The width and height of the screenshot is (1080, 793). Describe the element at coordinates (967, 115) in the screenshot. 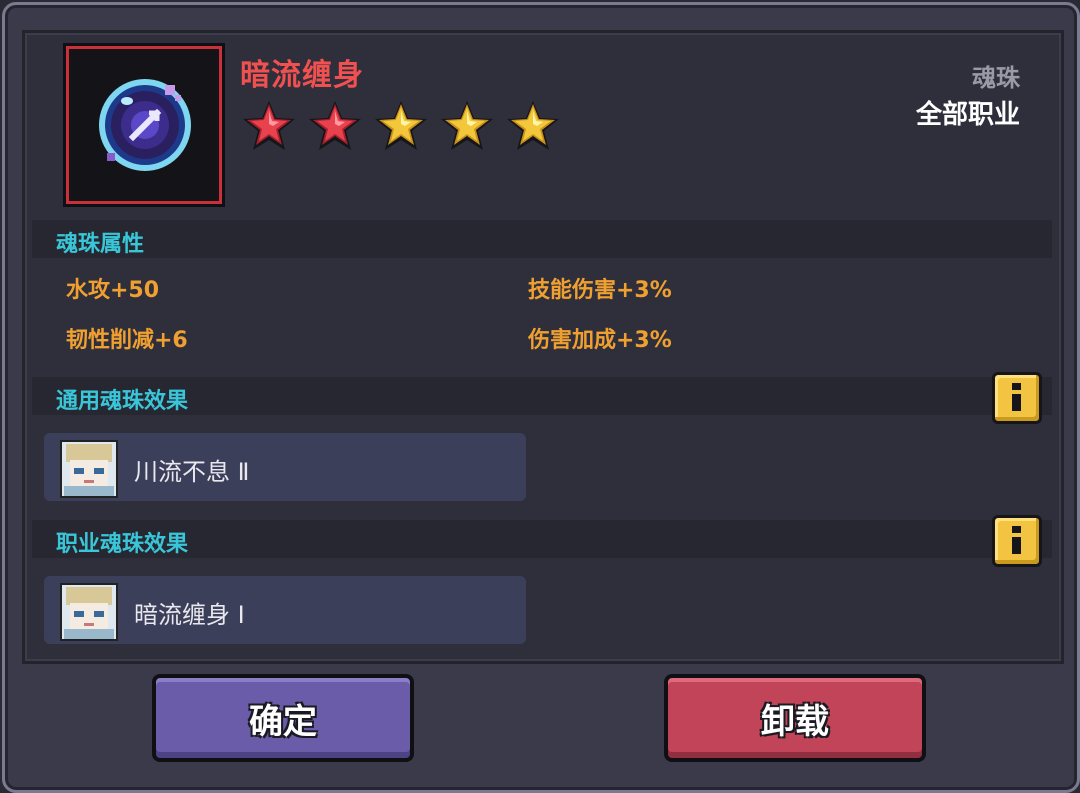

I see `class-restriction: 全部职业` at that location.